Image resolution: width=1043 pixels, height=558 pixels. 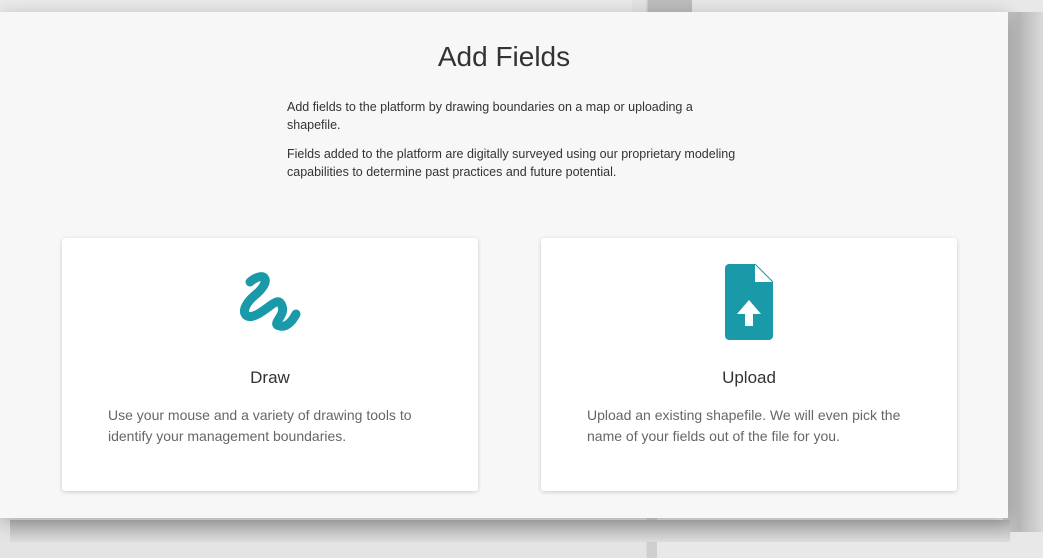 I want to click on modal-title: Add Fields, so click(x=504, y=56).